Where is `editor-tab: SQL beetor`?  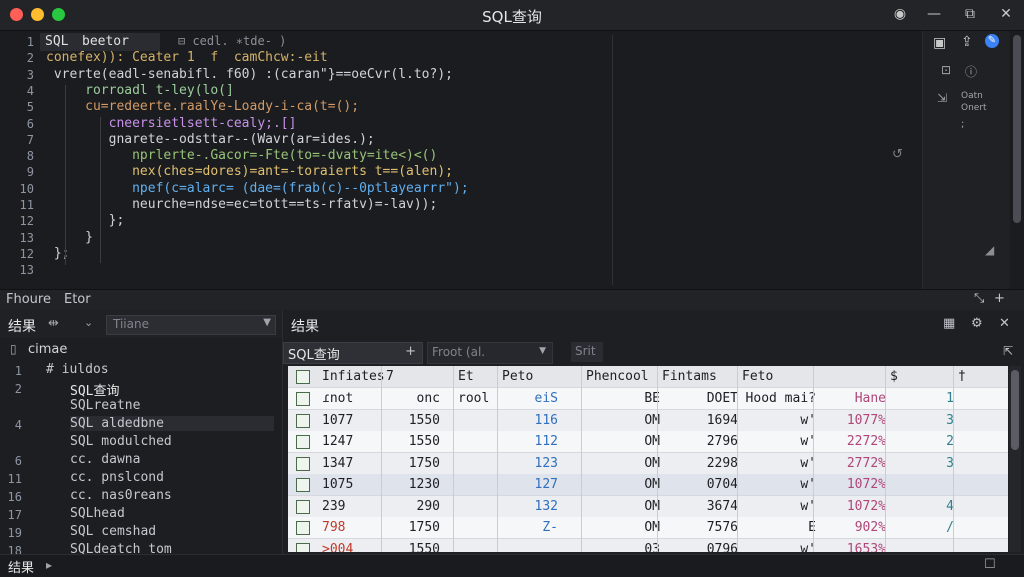 editor-tab: SQL beetor is located at coordinates (100, 42).